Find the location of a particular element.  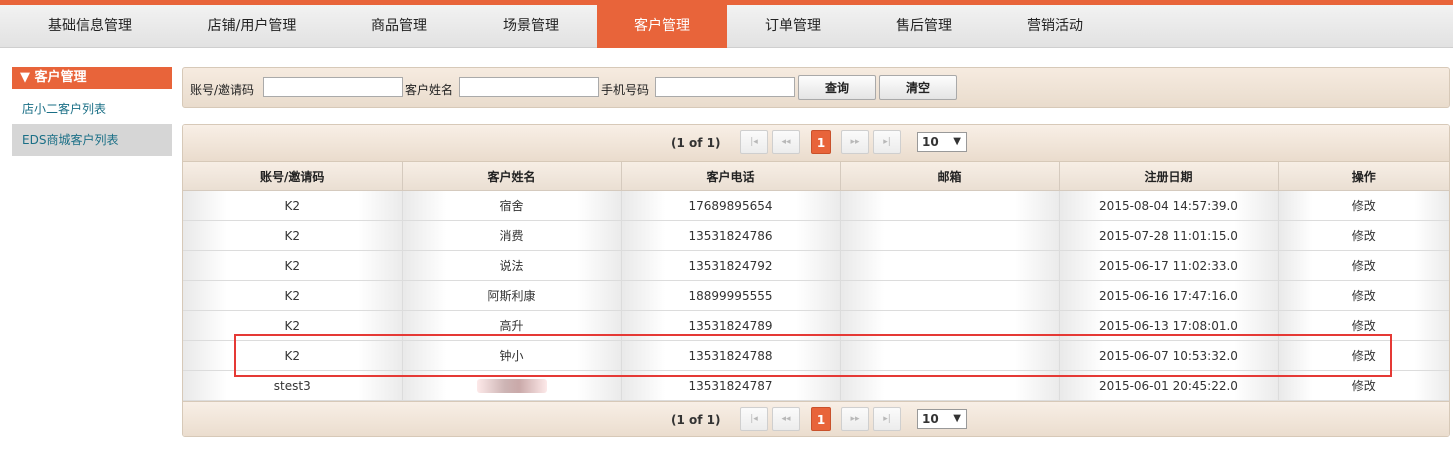

cell-date: 2015-06-16 17:47:16.0 is located at coordinates (1169, 295).